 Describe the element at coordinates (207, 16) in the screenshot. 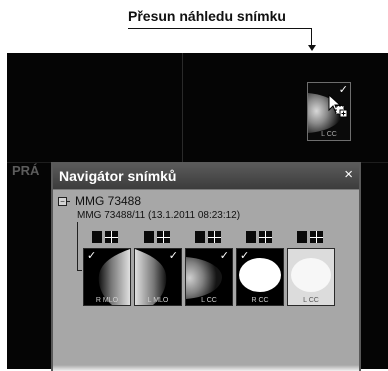

I see `annotation-title: Přesun náhledu snímku` at that location.